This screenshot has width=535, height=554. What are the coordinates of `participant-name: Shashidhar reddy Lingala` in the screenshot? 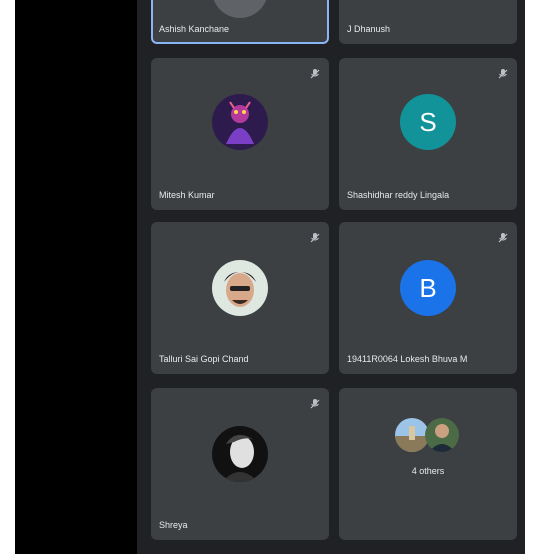 It's located at (398, 195).